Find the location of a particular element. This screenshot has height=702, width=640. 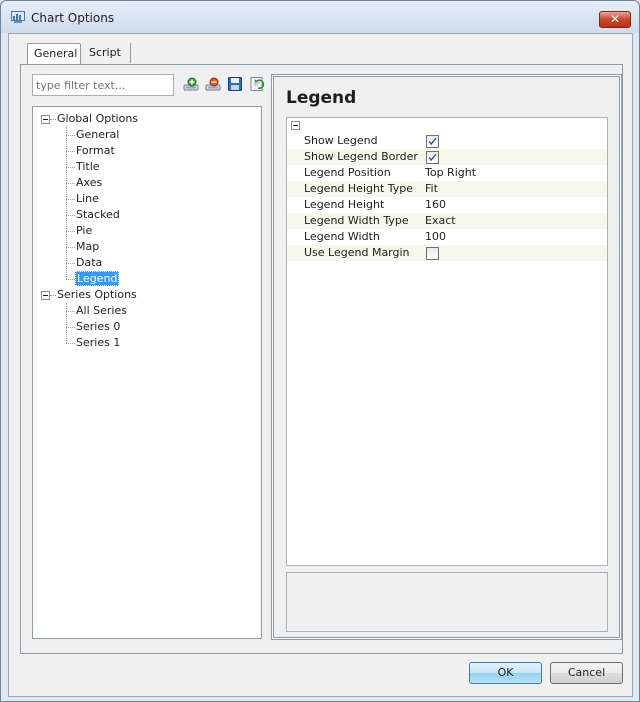

legend-position-value: Top Right is located at coordinates (450, 173).